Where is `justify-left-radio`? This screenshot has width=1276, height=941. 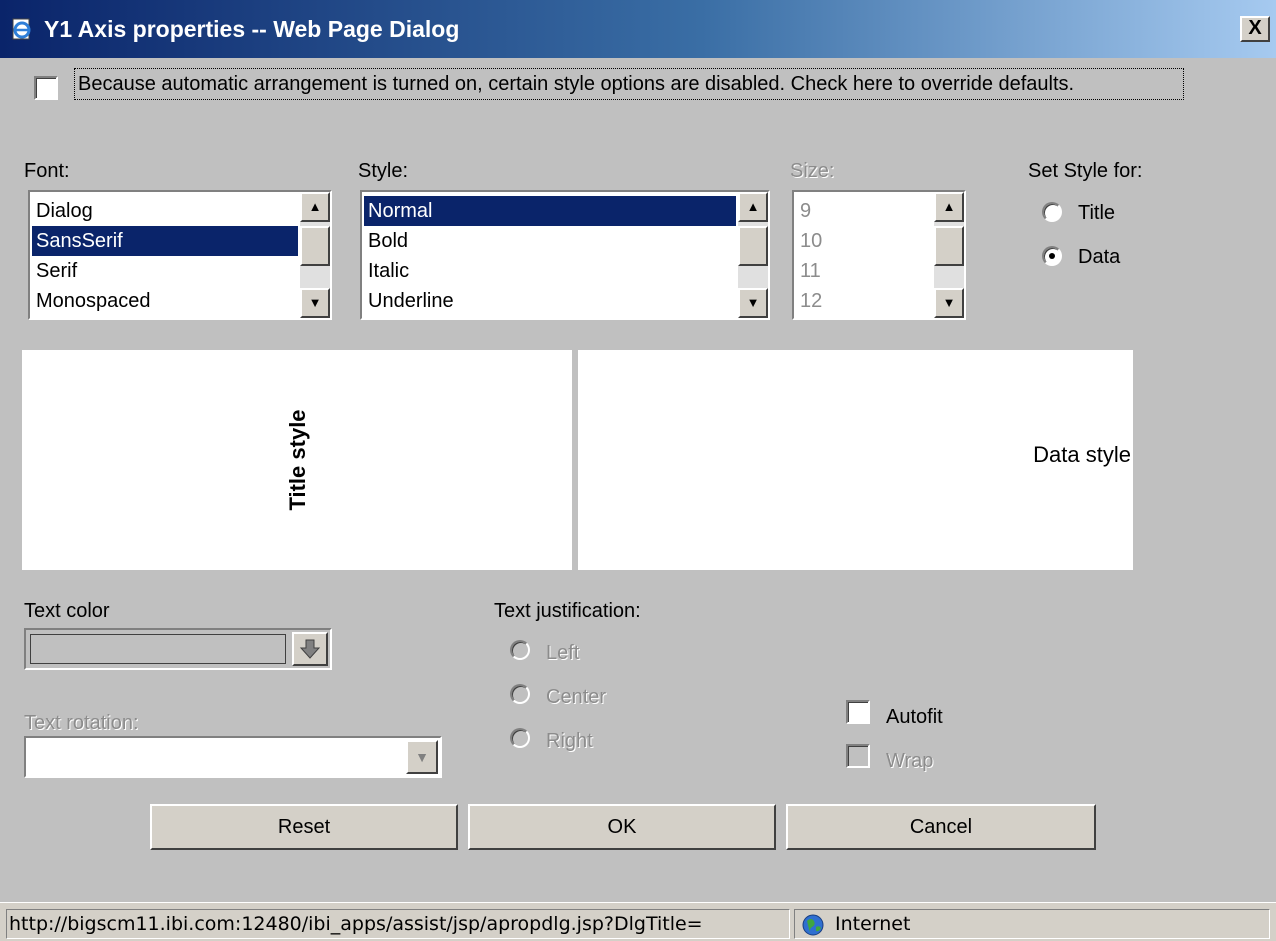
justify-left-radio is located at coordinates (520, 650).